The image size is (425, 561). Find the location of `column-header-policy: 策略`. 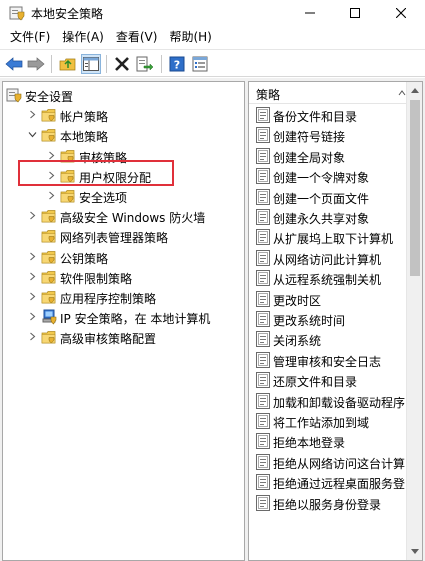

column-header-policy: 策略 is located at coordinates (328, 93).